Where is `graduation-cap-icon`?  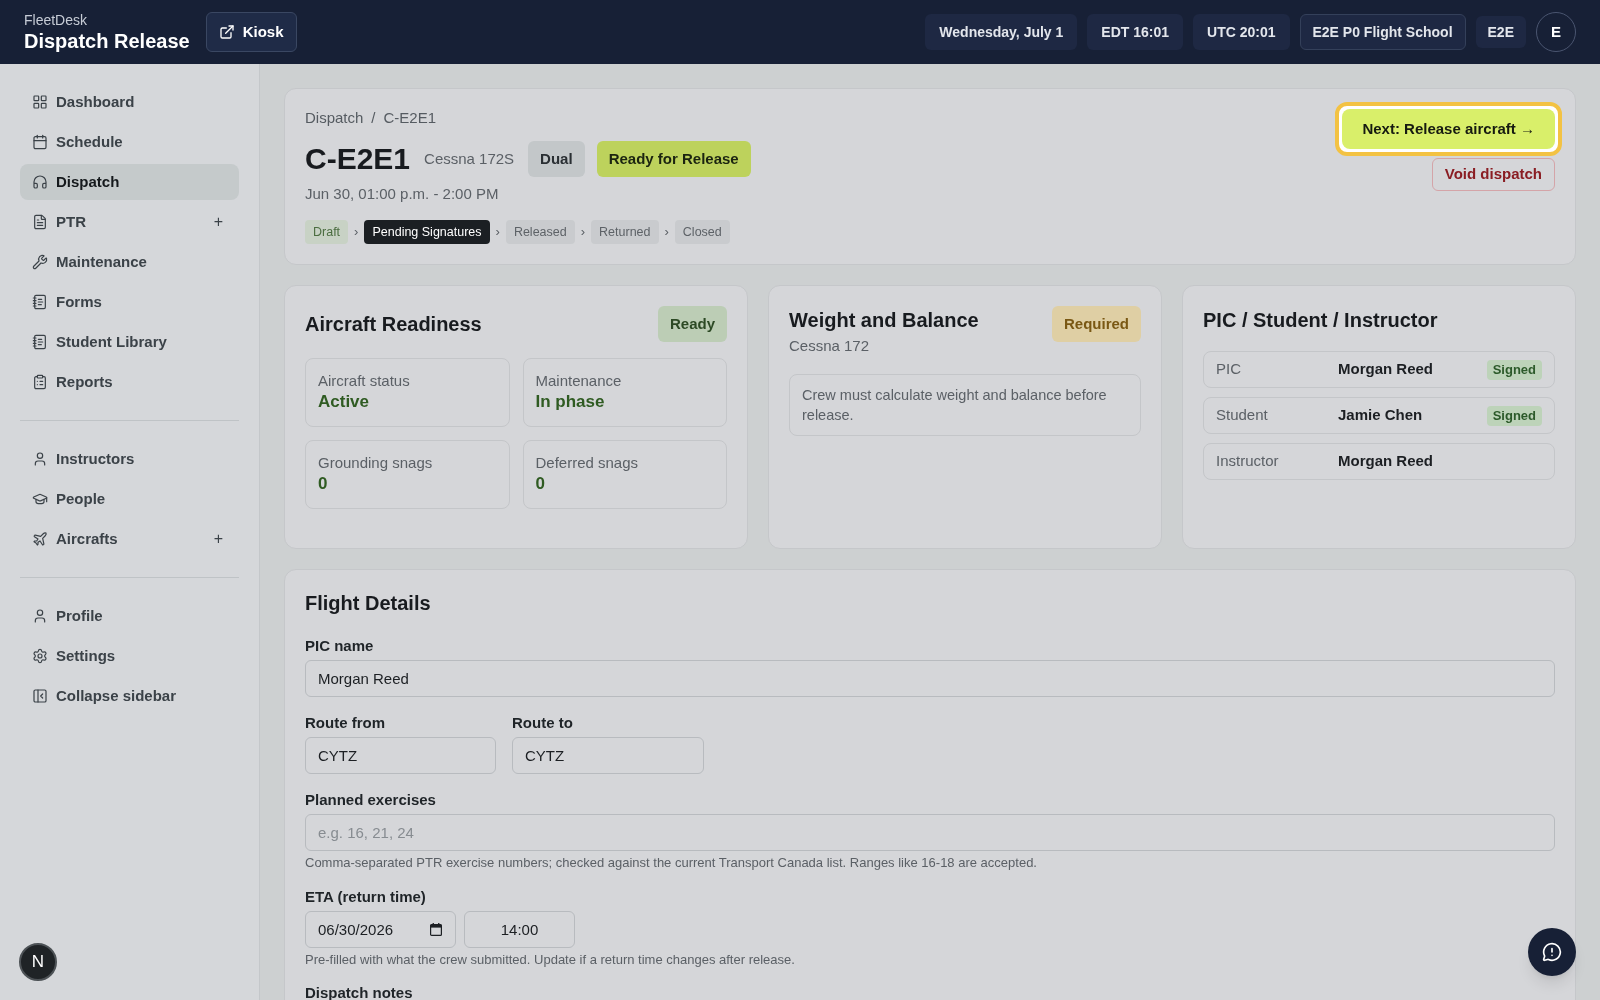
graduation-cap-icon is located at coordinates (40, 499).